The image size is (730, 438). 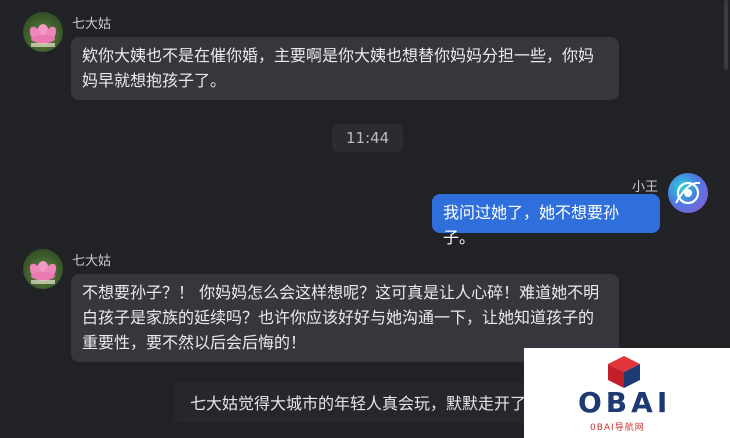 What do you see at coordinates (645, 187) in the screenshot?
I see `sender-name: 小王` at bounding box center [645, 187].